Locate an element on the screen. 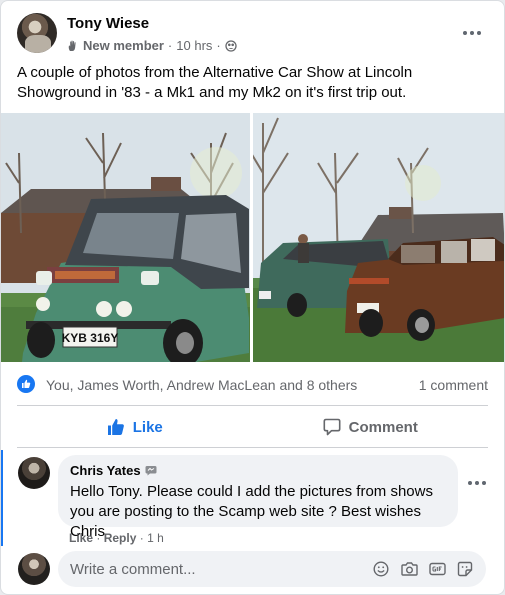 The width and height of the screenshot is (505, 595). sticker-icon is located at coordinates (465, 569).